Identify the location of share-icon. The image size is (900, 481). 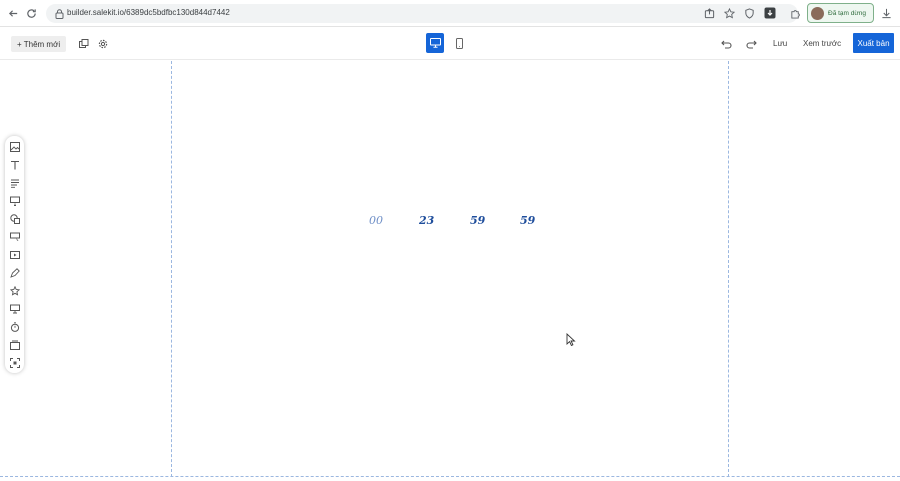
(709, 13).